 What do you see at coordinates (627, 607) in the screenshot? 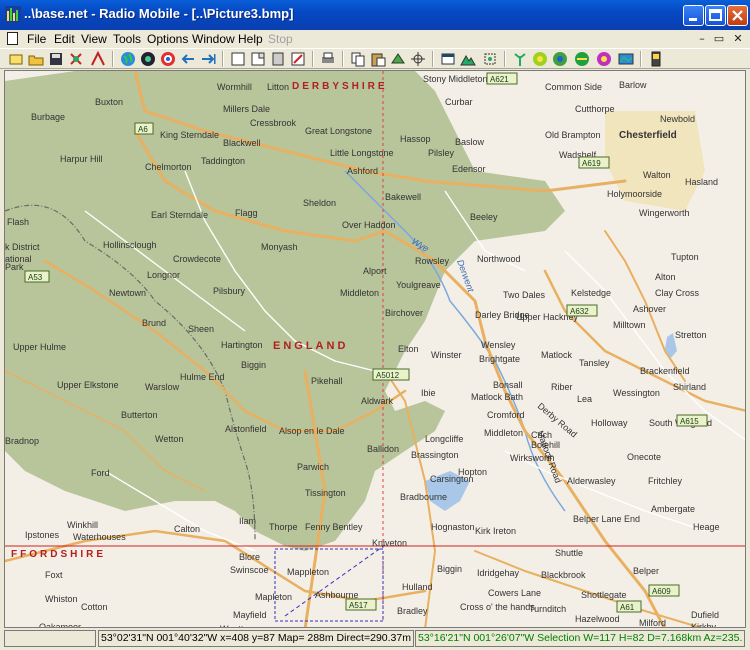
I see `svg-text: A61` at bounding box center [627, 607].